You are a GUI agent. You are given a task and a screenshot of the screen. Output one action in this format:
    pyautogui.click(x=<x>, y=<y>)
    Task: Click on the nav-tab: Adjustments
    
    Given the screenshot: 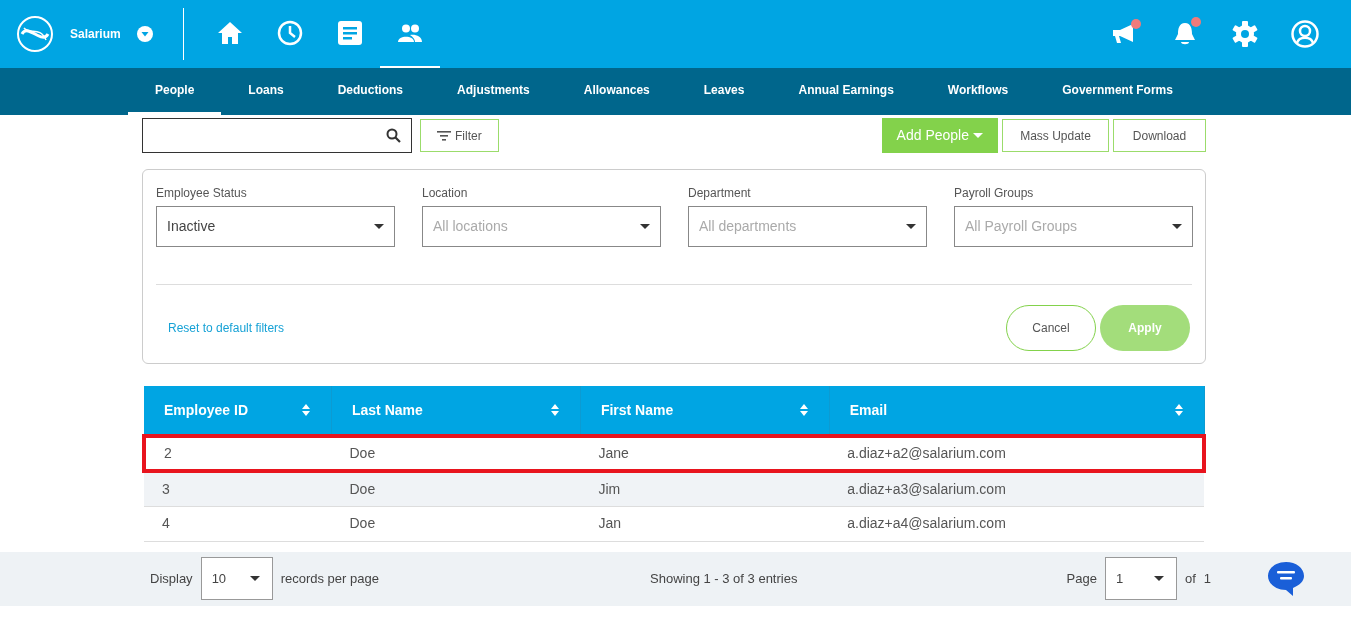 What is the action you would take?
    pyautogui.click(x=493, y=91)
    